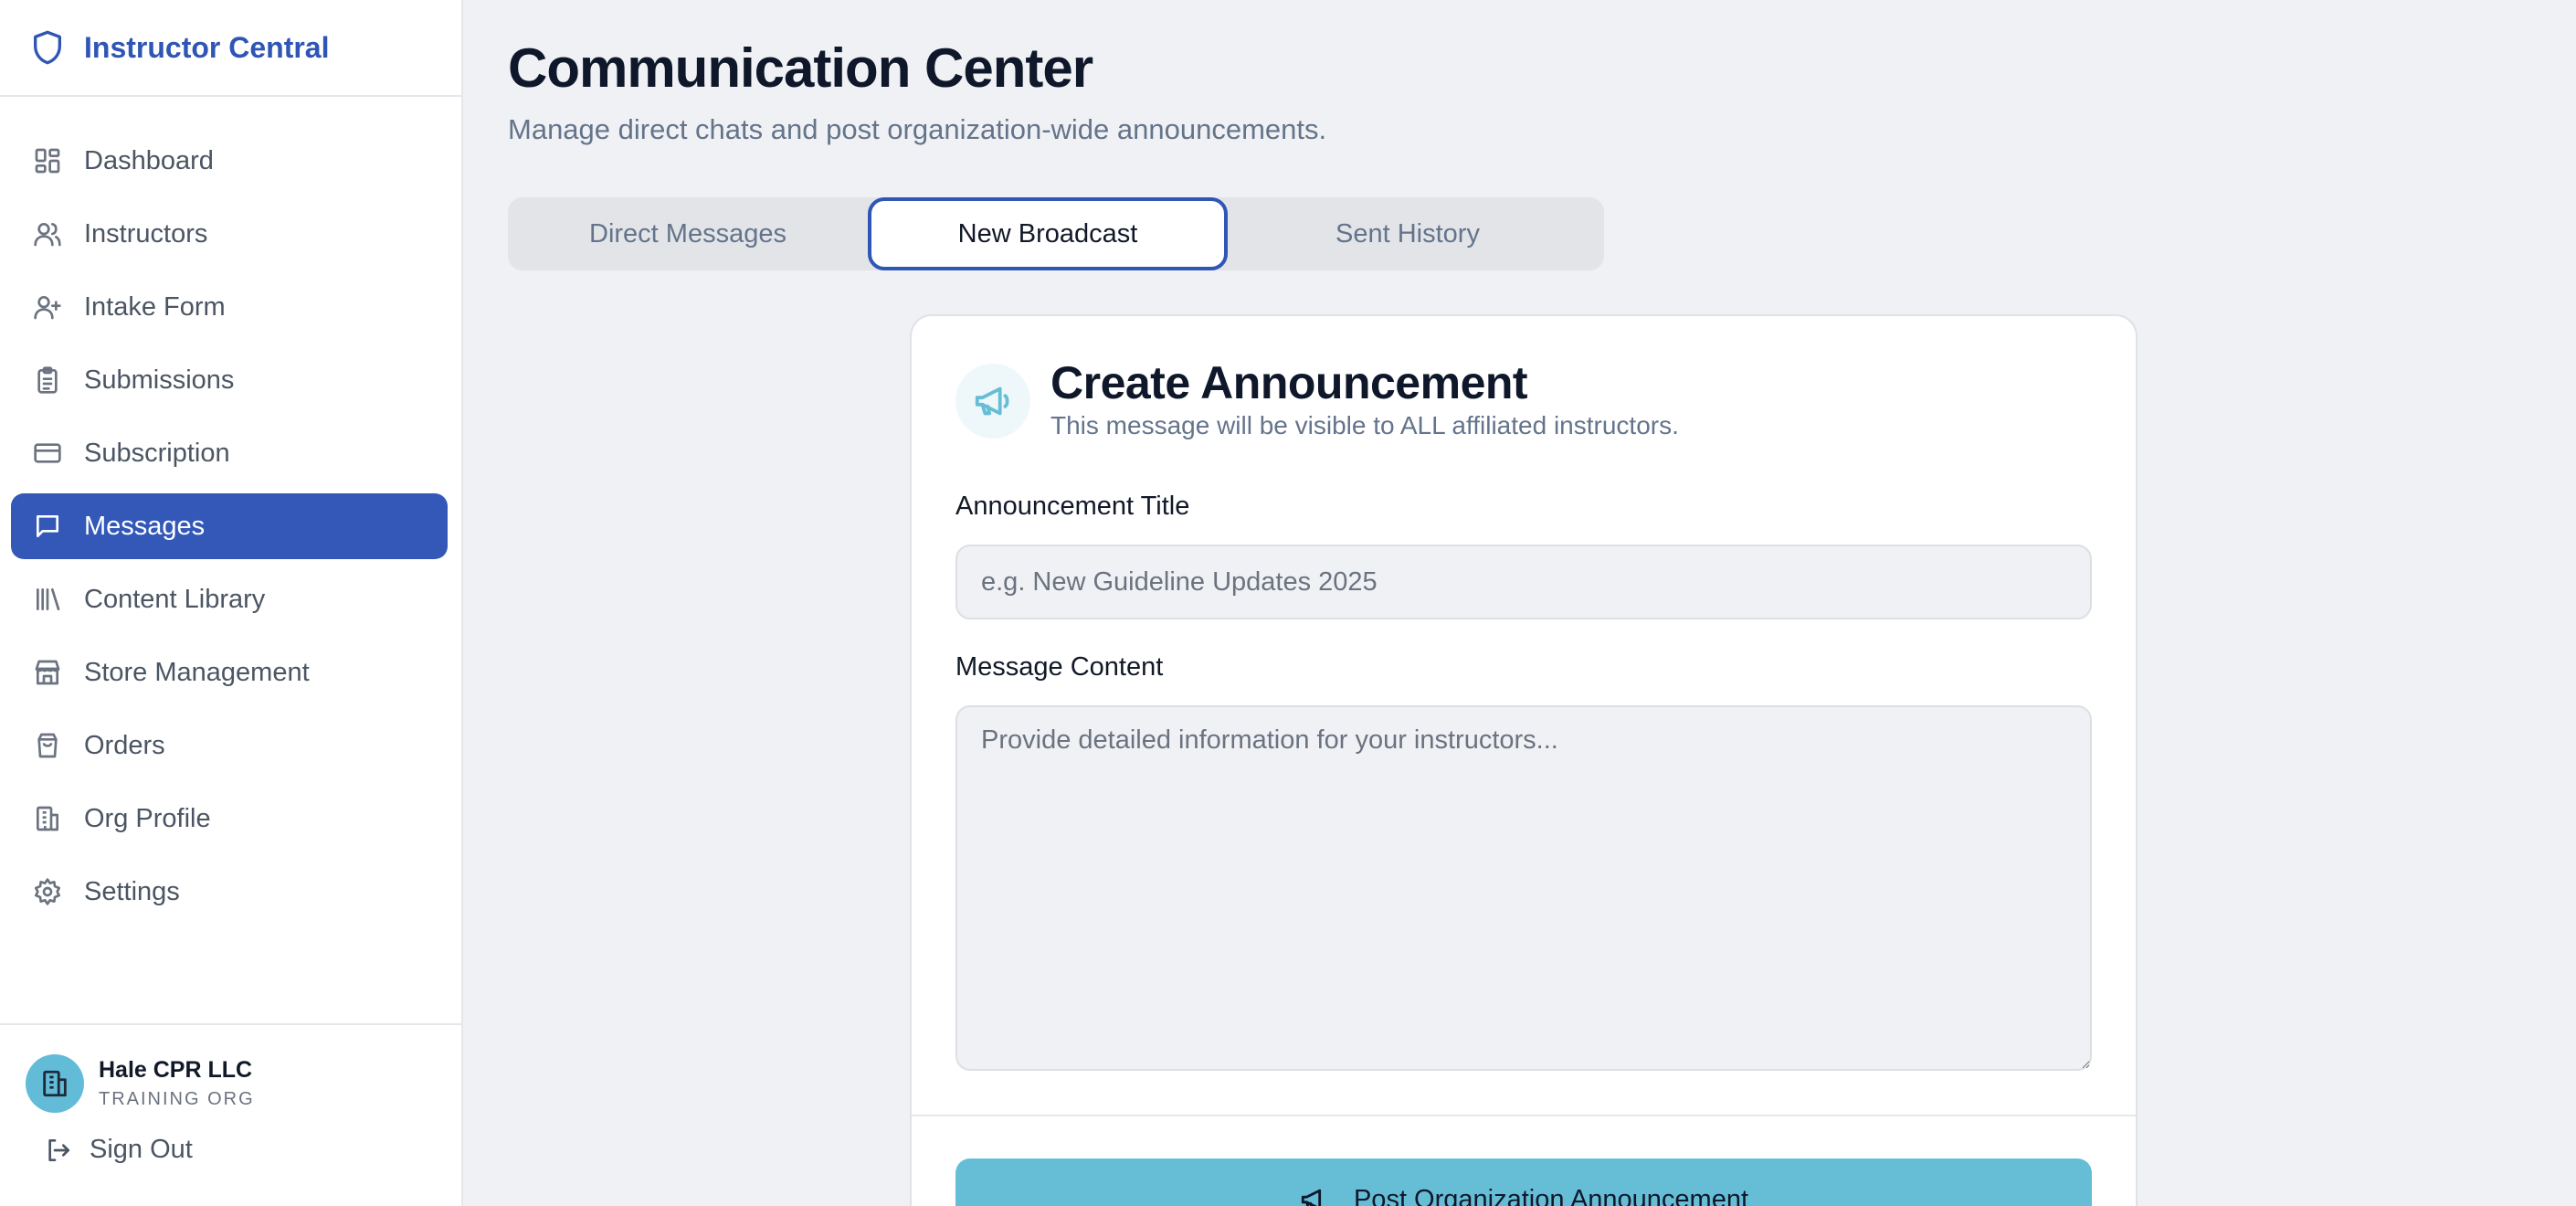 This screenshot has width=2576, height=1206. What do you see at coordinates (176, 1070) in the screenshot?
I see `org-name: Hale CPR LLC` at bounding box center [176, 1070].